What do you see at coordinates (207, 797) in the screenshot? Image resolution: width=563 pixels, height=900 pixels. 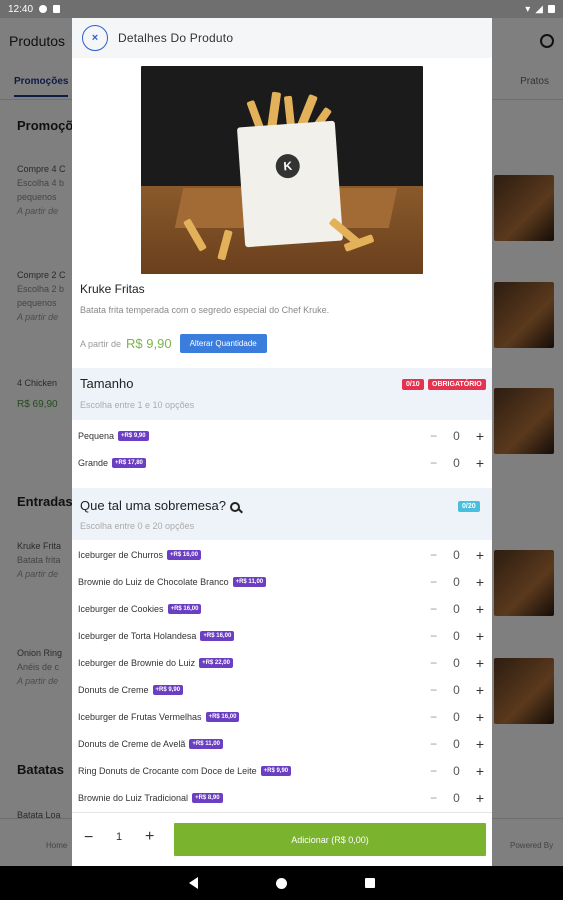 I see `option-price-badge: +R$ 8,90` at bounding box center [207, 797].